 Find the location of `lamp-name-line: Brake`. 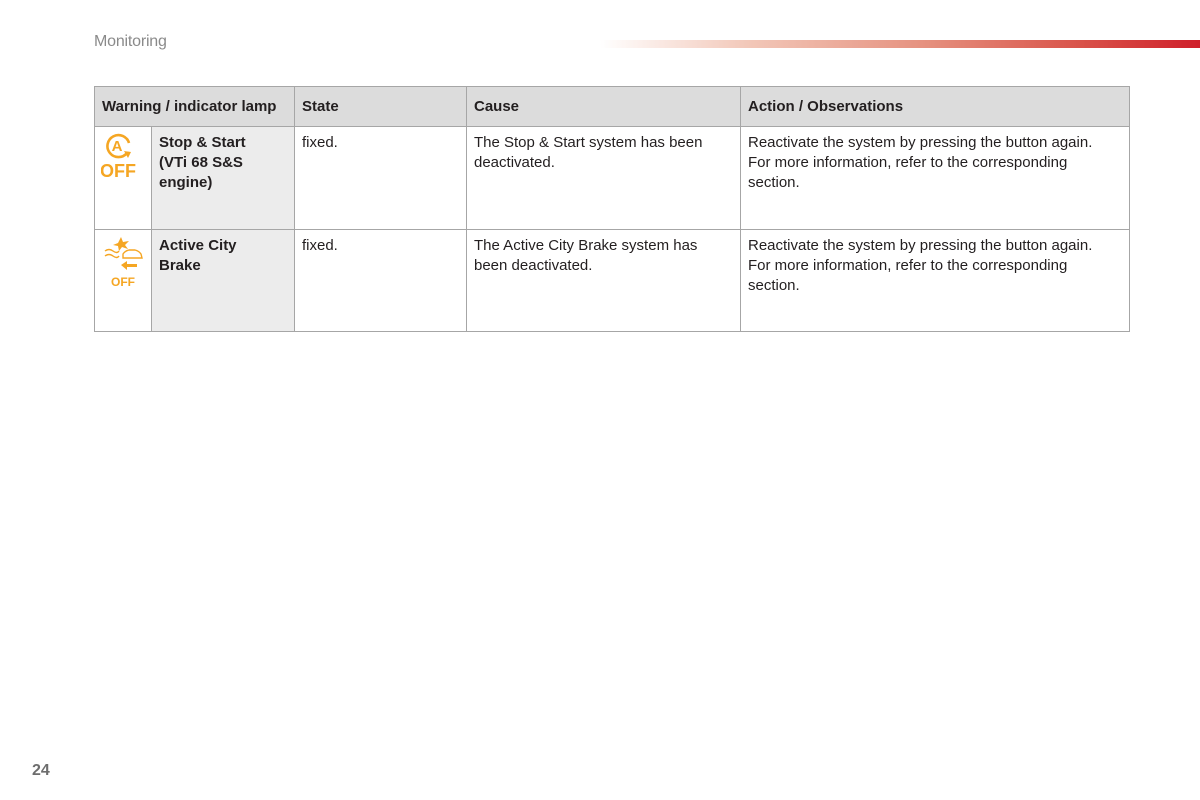

lamp-name-line: Brake is located at coordinates (180, 265).